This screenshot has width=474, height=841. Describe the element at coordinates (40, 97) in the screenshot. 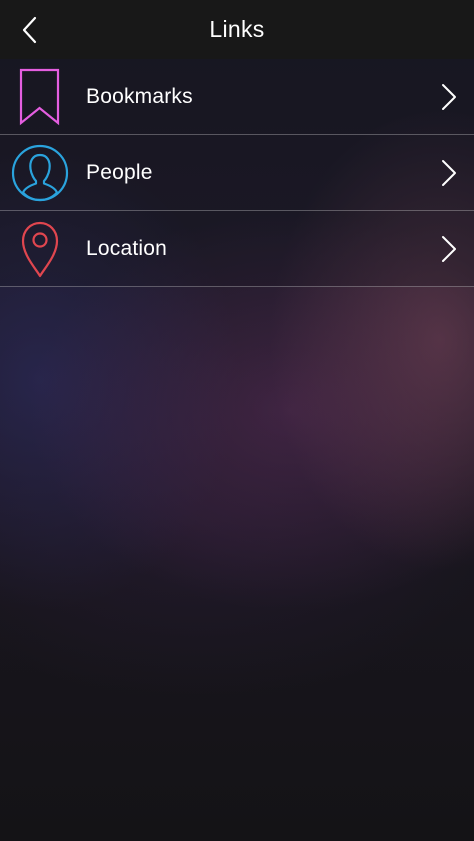

I see `bookmark-icon` at that location.